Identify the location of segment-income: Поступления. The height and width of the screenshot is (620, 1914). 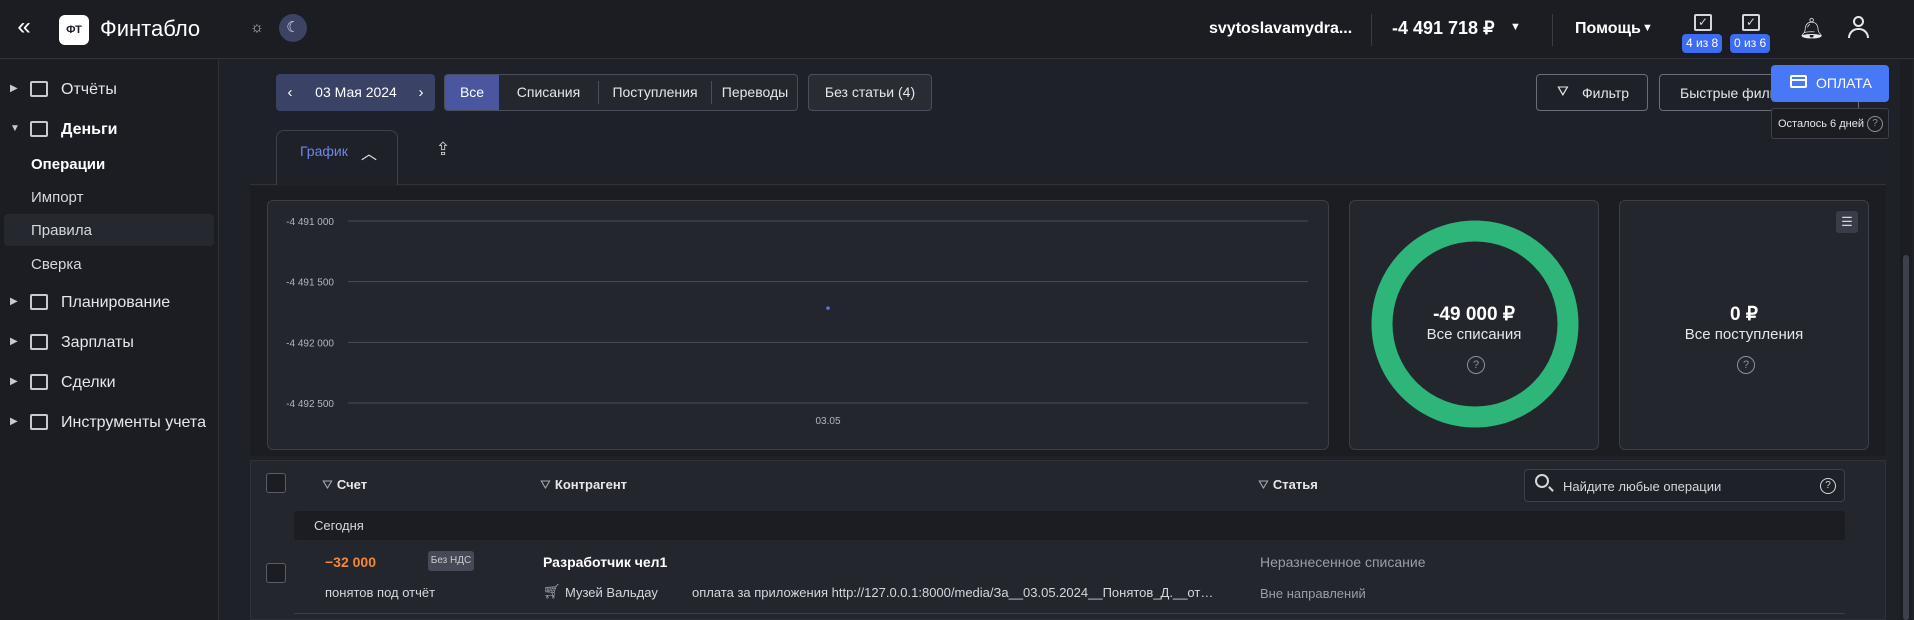
(655, 92).